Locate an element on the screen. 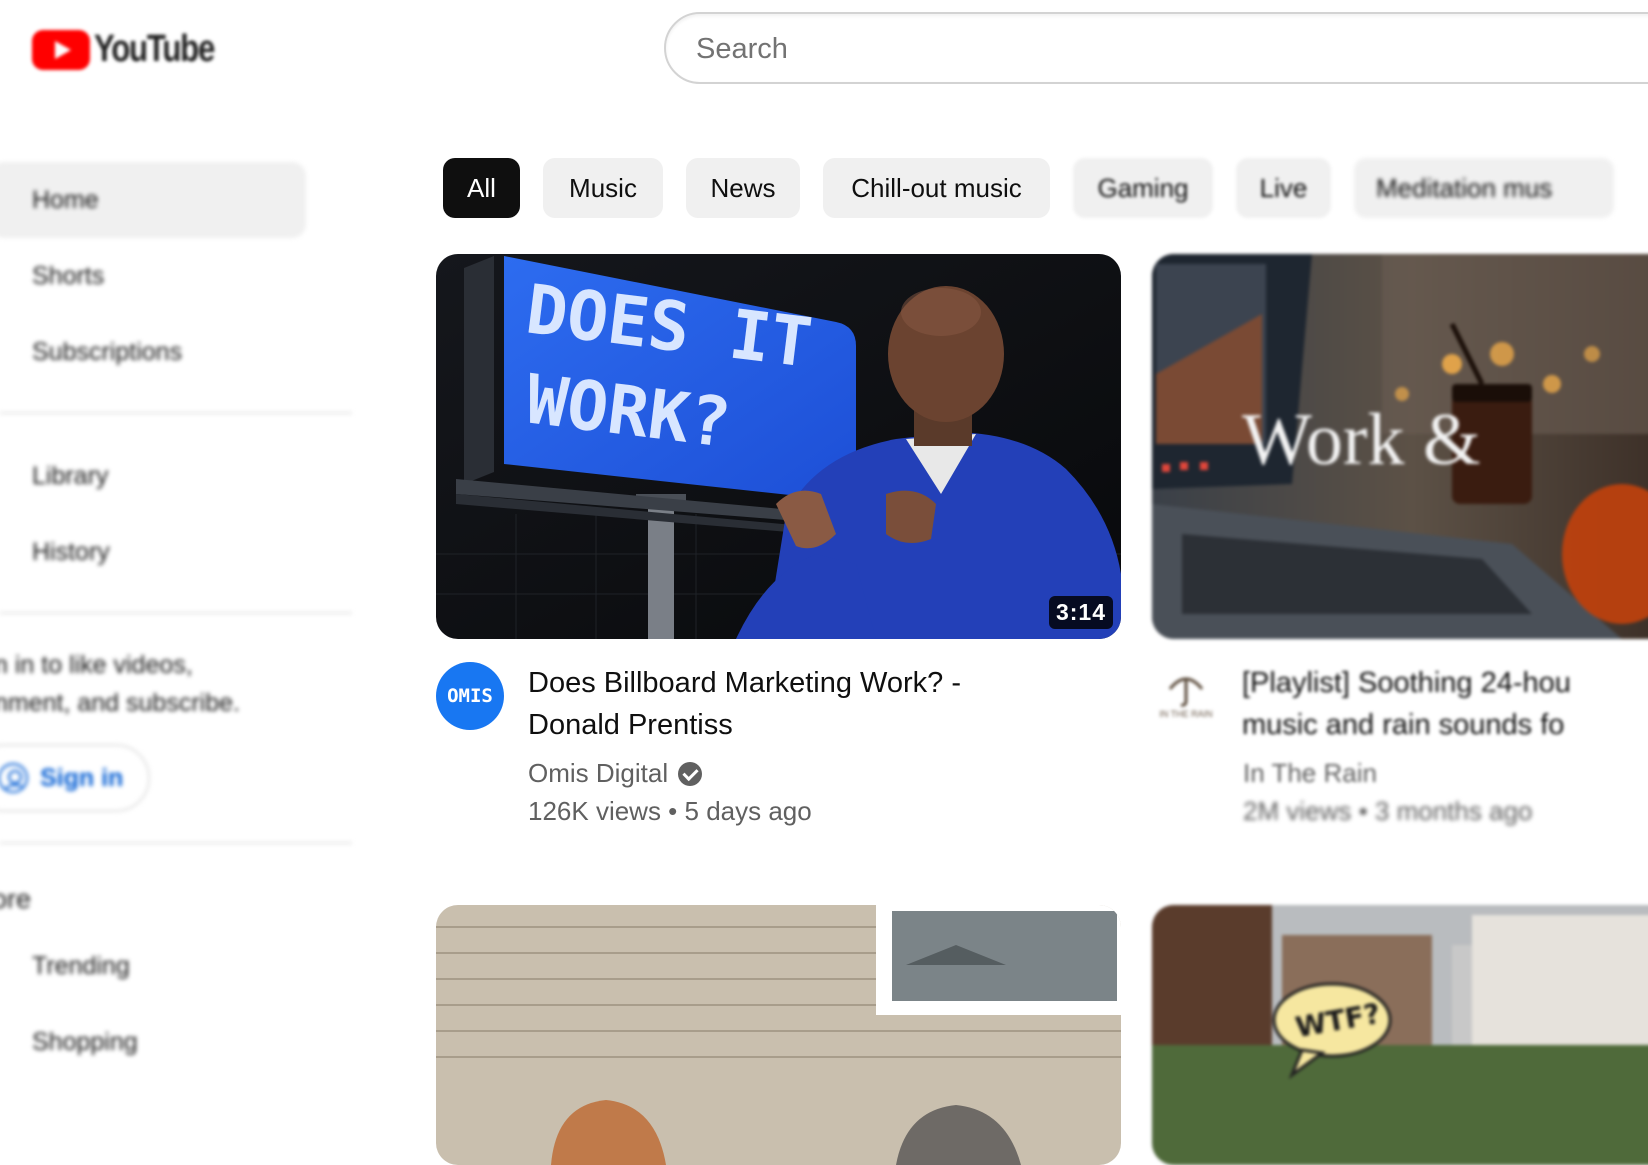 This screenshot has height=1165, width=1648. billboard-thumbnail-image: DOES IT WORK? is located at coordinates (778, 446).